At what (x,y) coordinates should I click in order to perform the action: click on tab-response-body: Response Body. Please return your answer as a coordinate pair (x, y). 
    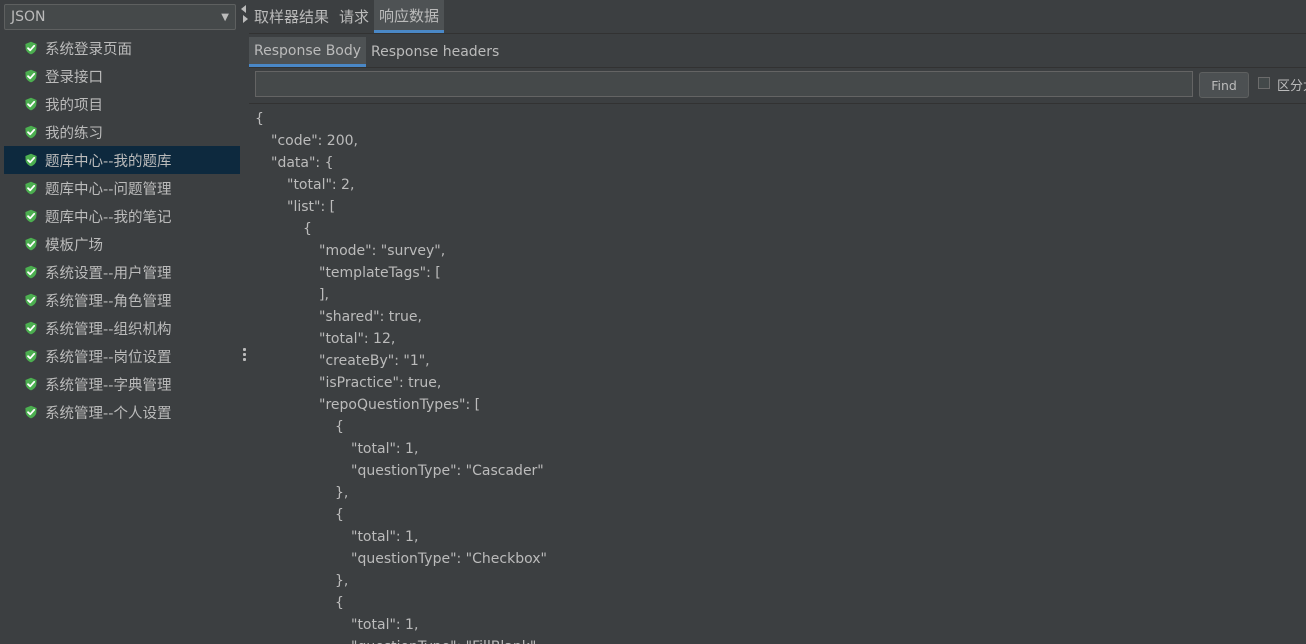
    Looking at the image, I should click on (308, 52).